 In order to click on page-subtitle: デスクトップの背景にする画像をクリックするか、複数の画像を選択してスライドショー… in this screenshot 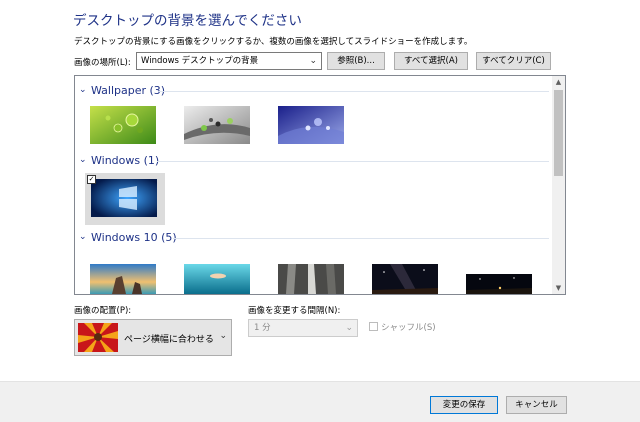, I will do `click(273, 42)`.